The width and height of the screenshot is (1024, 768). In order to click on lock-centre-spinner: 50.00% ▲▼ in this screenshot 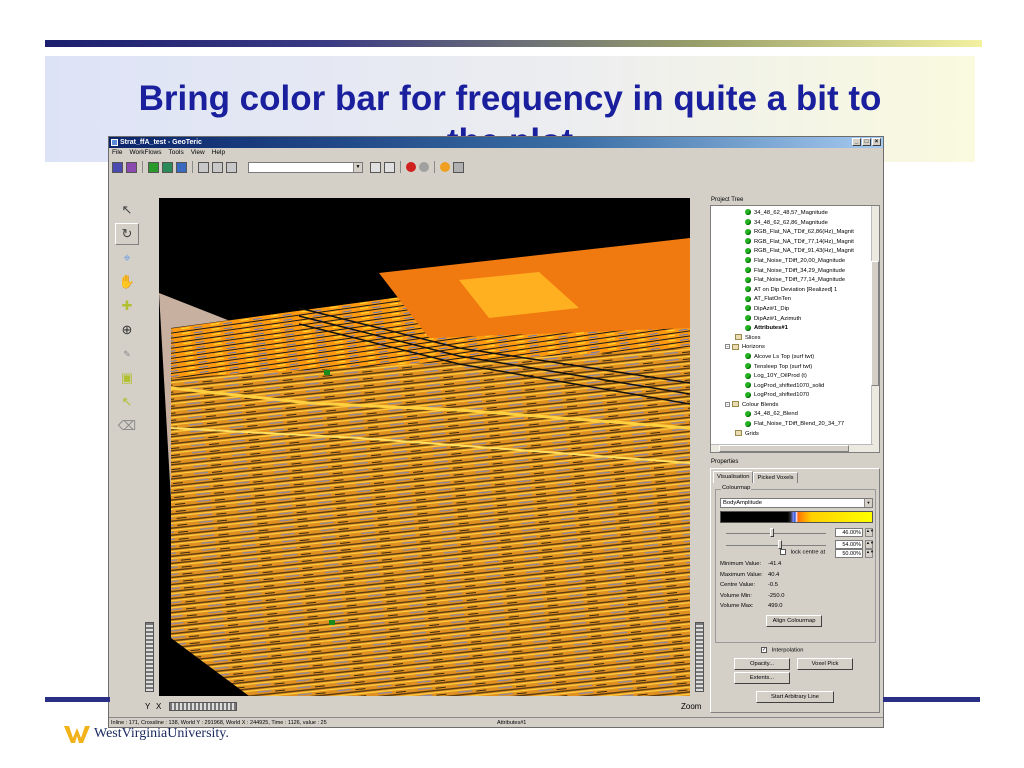, I will do `click(798, 554)`.